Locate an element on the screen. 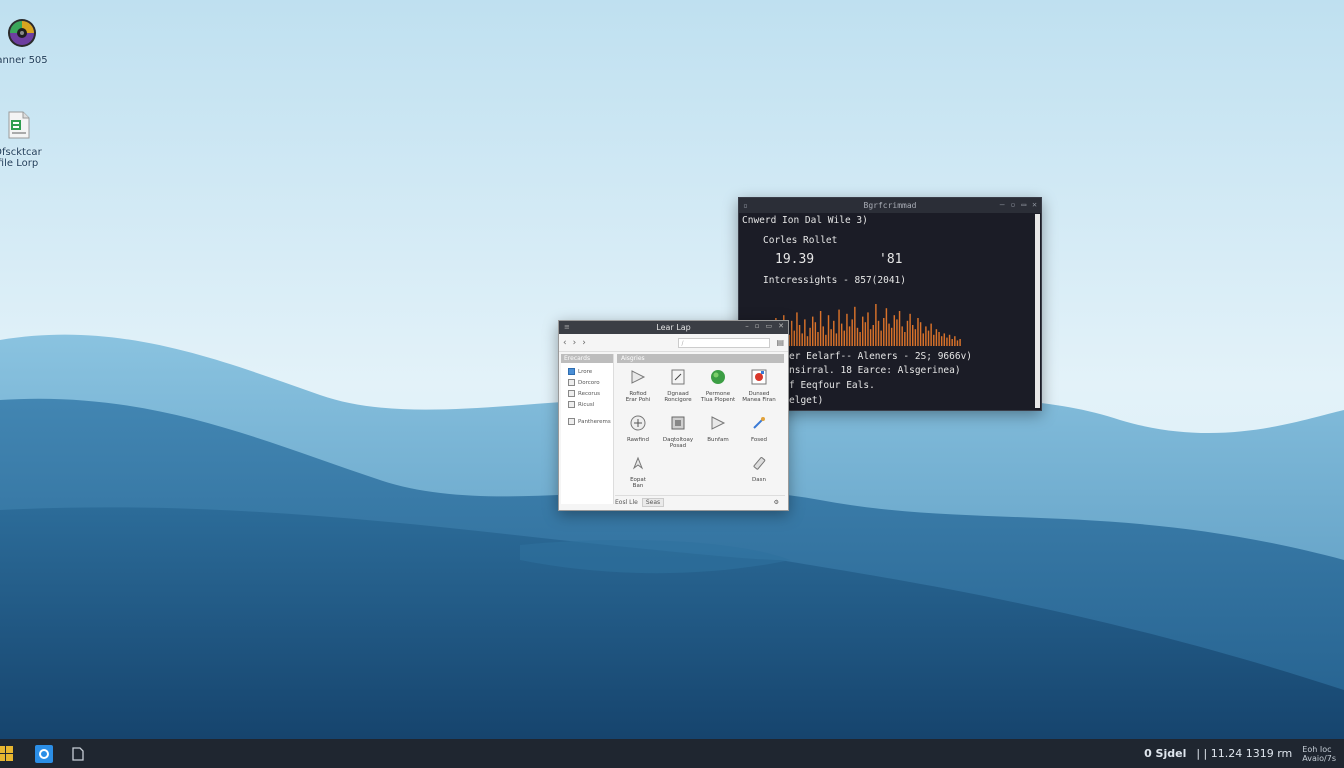 The width and height of the screenshot is (1344, 768). desktop-icon-app: anner 505 is located at coordinates (26, 42).